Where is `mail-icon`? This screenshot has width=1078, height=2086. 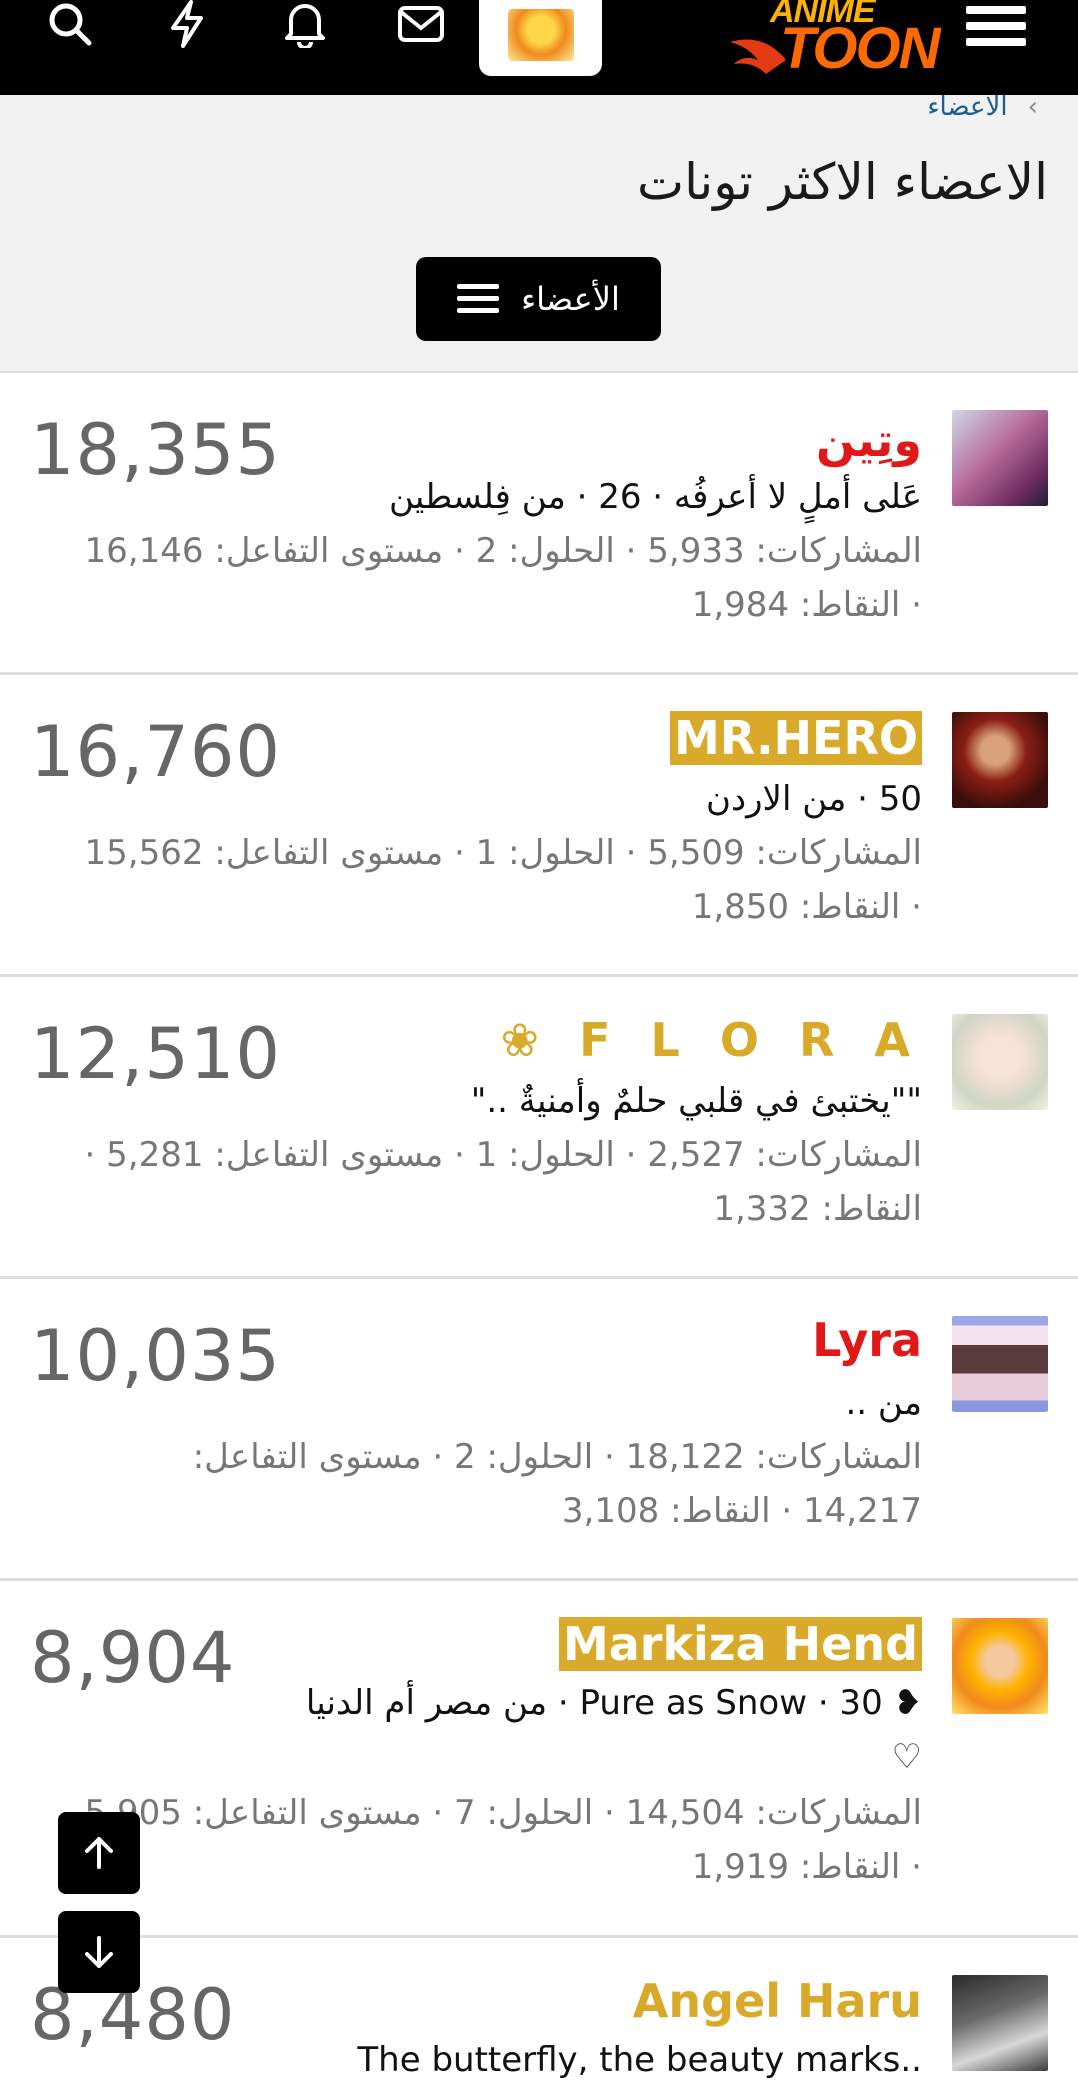 mail-icon is located at coordinates (421, 24).